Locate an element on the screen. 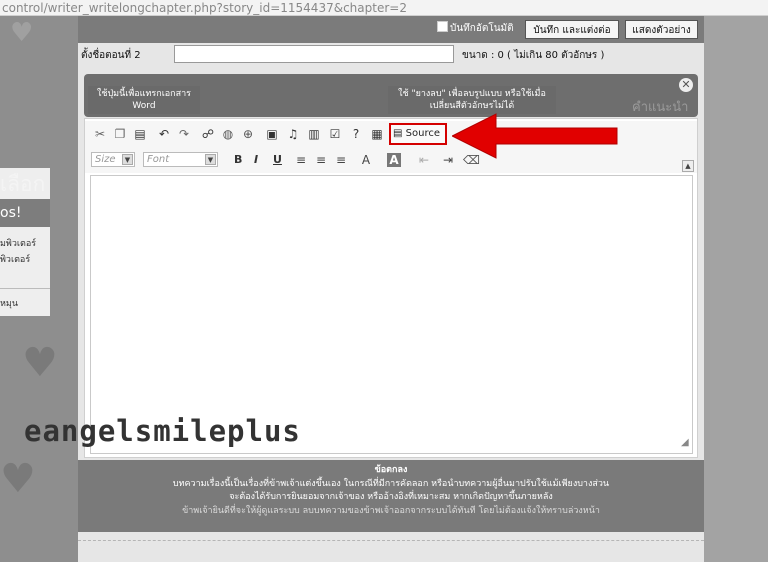 Image resolution: width=768 pixels, height=562 pixels. font-size-label: Size is located at coordinates (105, 159).